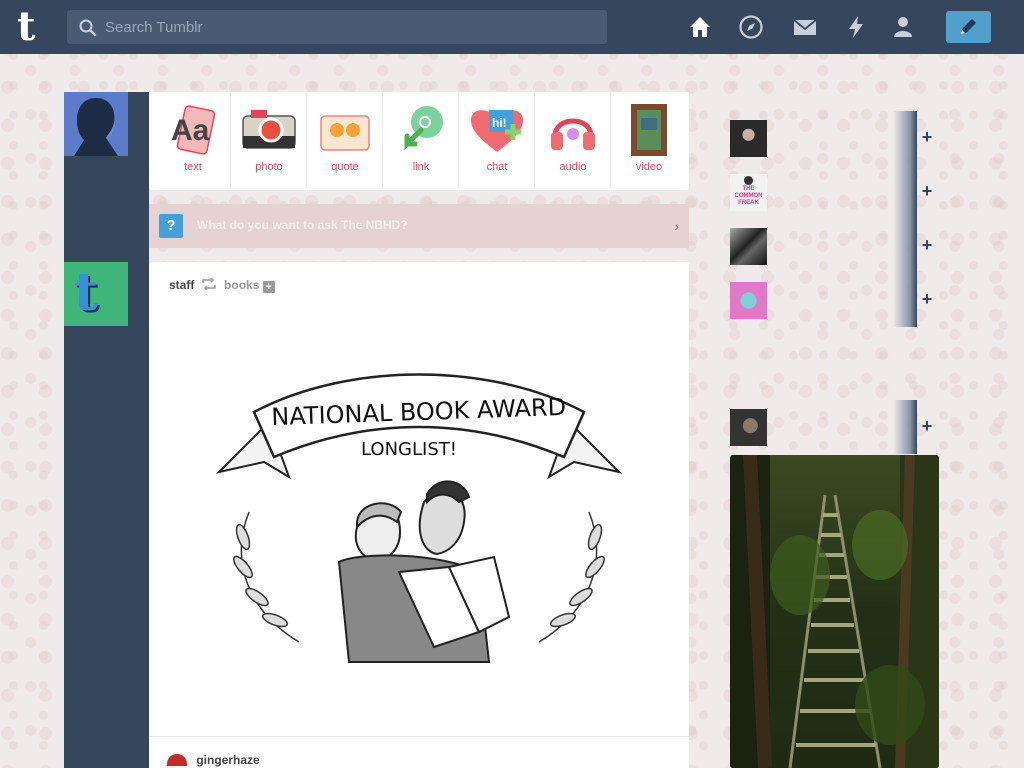  I want to click on post-author-link: staff, so click(181, 285).